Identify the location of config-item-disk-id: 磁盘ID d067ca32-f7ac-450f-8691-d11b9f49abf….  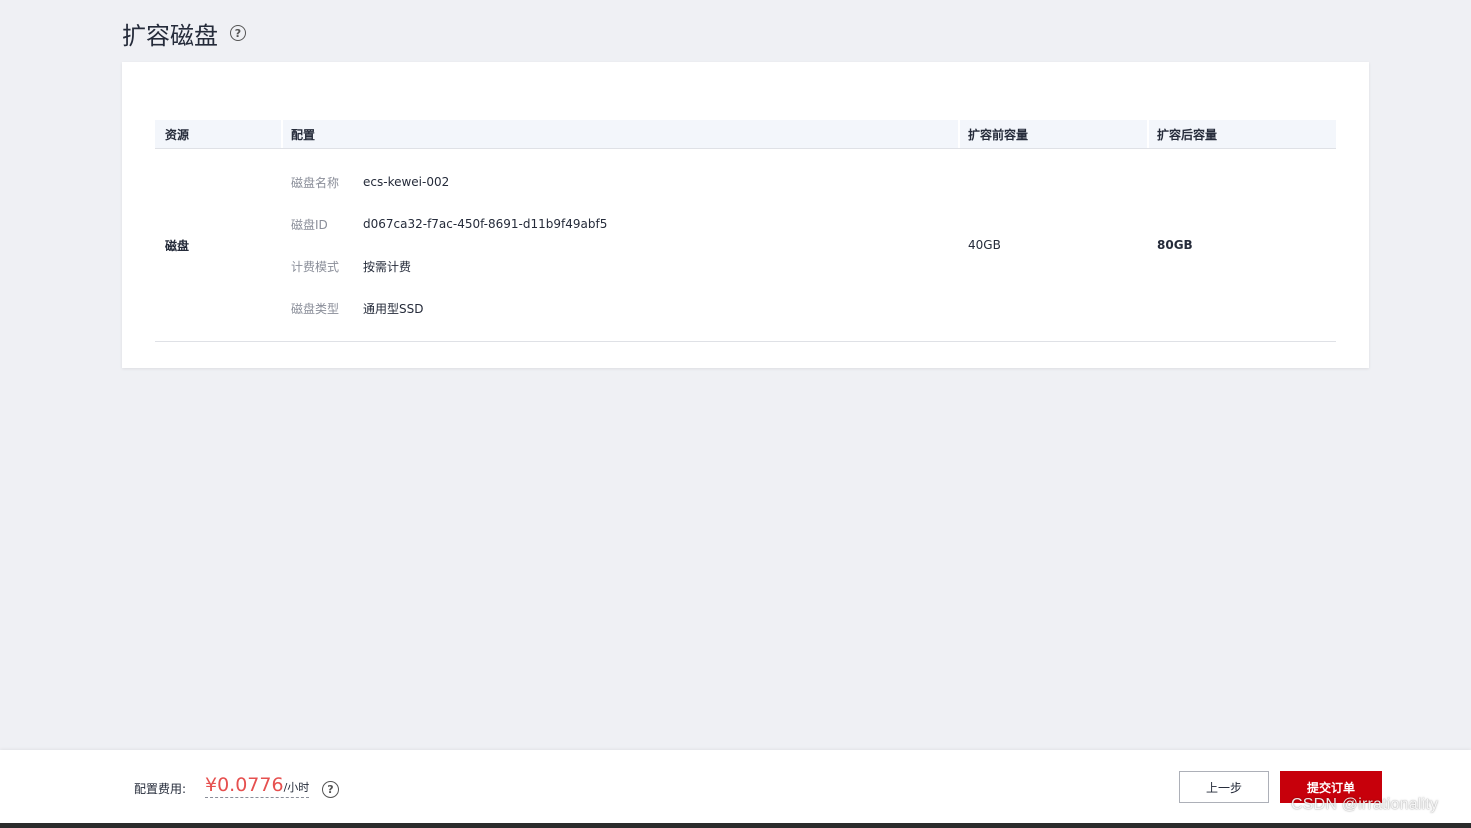
(619, 224).